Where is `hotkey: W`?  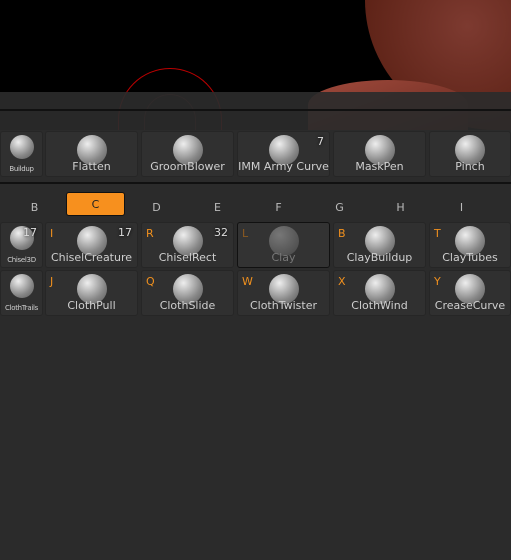
hotkey: W is located at coordinates (247, 281).